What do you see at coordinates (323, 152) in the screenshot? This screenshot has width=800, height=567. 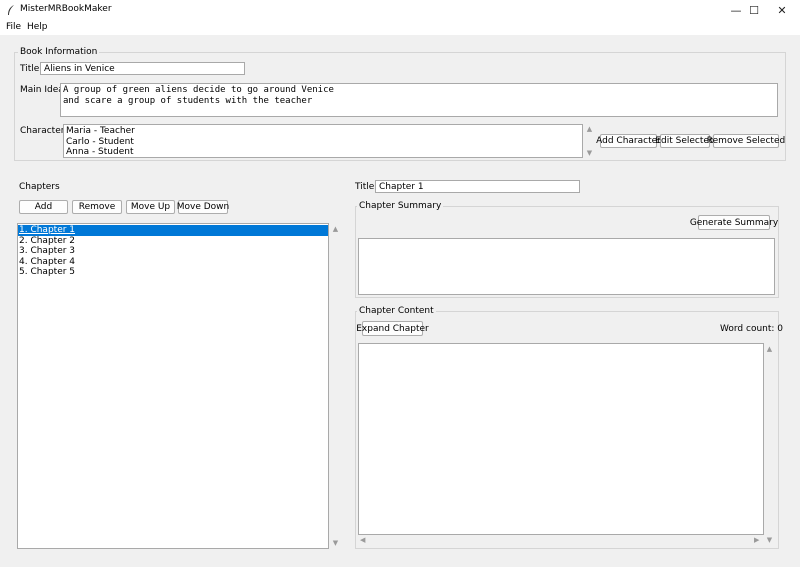 I see `character-item: Anna - Student` at bounding box center [323, 152].